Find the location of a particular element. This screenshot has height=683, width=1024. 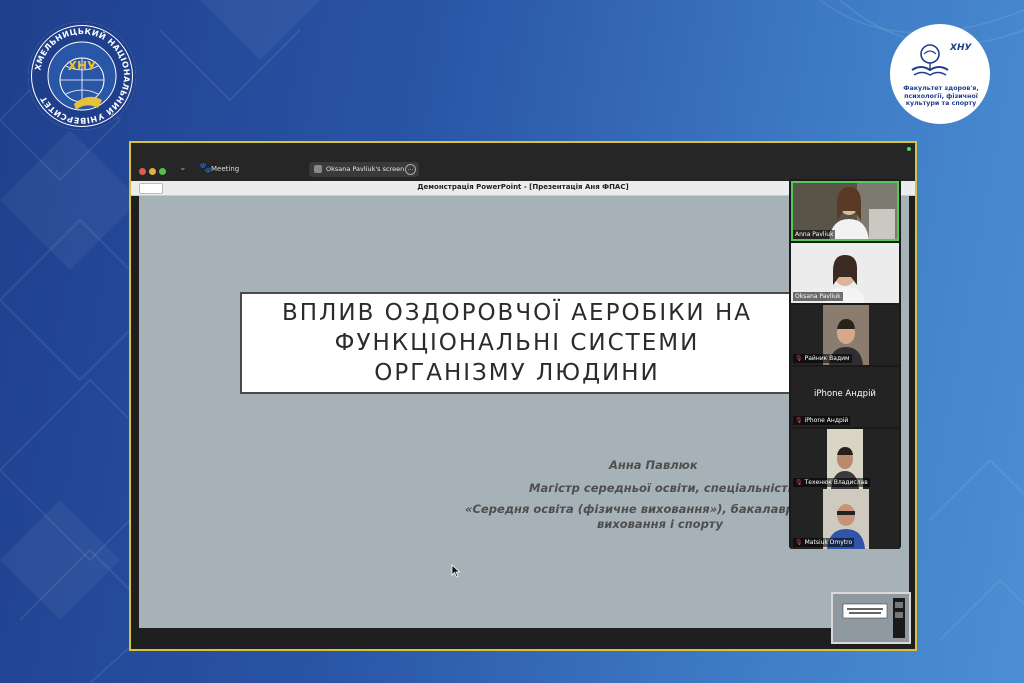

share-label: Oksana Pavliuk's screen is located at coordinates (365, 169).